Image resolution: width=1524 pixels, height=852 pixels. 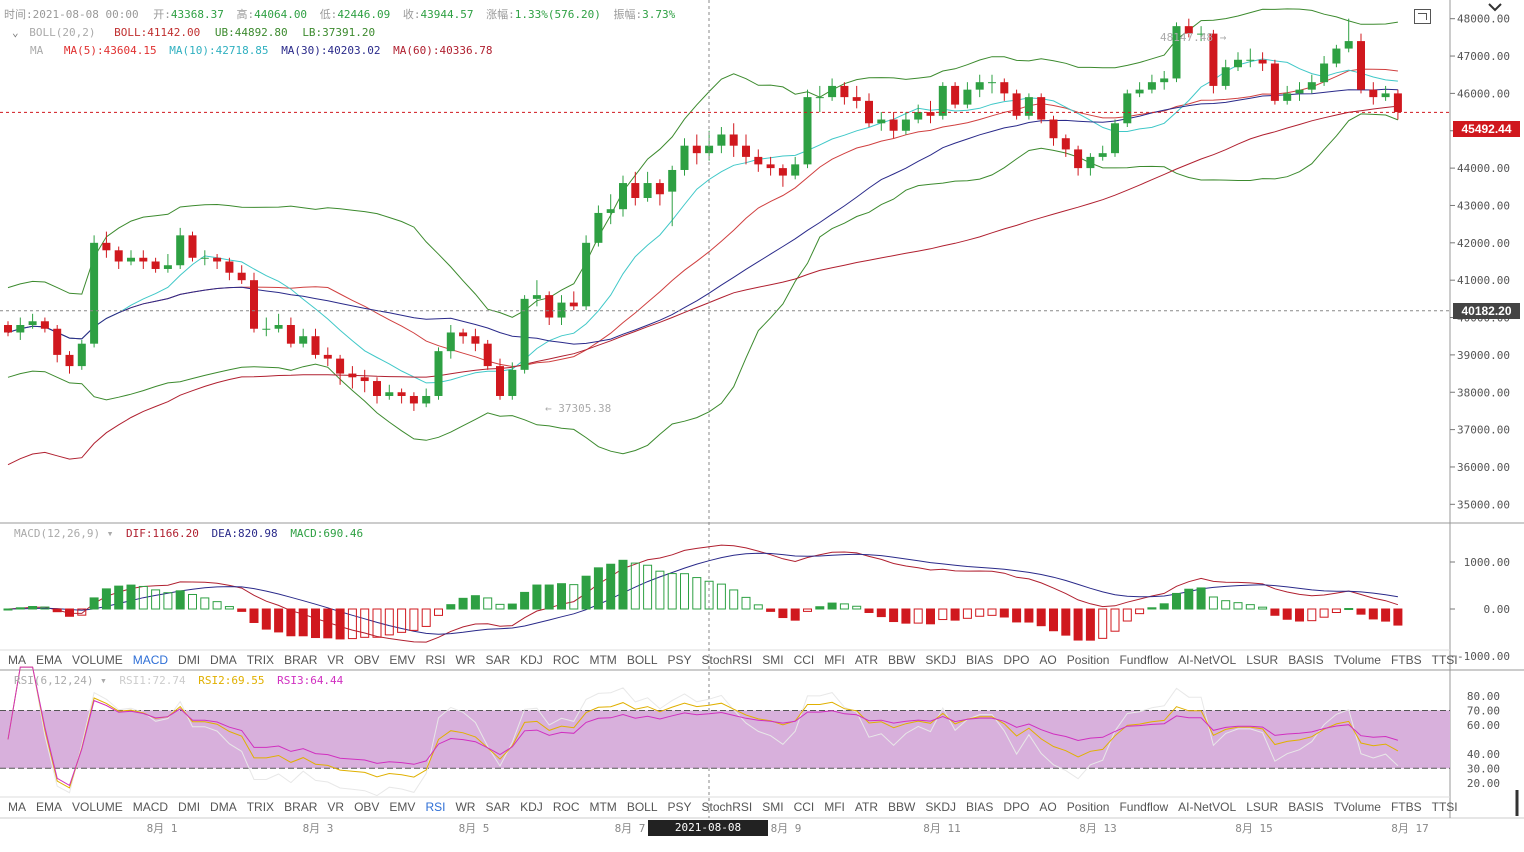 I want to click on ma10-value: MA(10):42718.85, so click(x=219, y=50).